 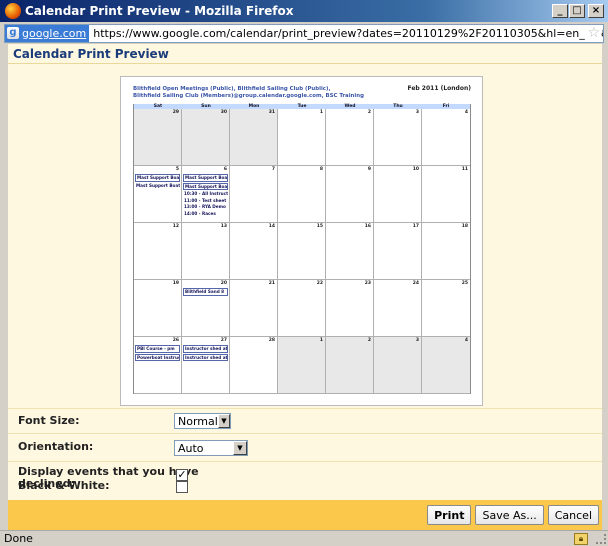 What do you see at coordinates (205, 349) in the screenshot?
I see `calendar-event: Instructor shed at` at bounding box center [205, 349].